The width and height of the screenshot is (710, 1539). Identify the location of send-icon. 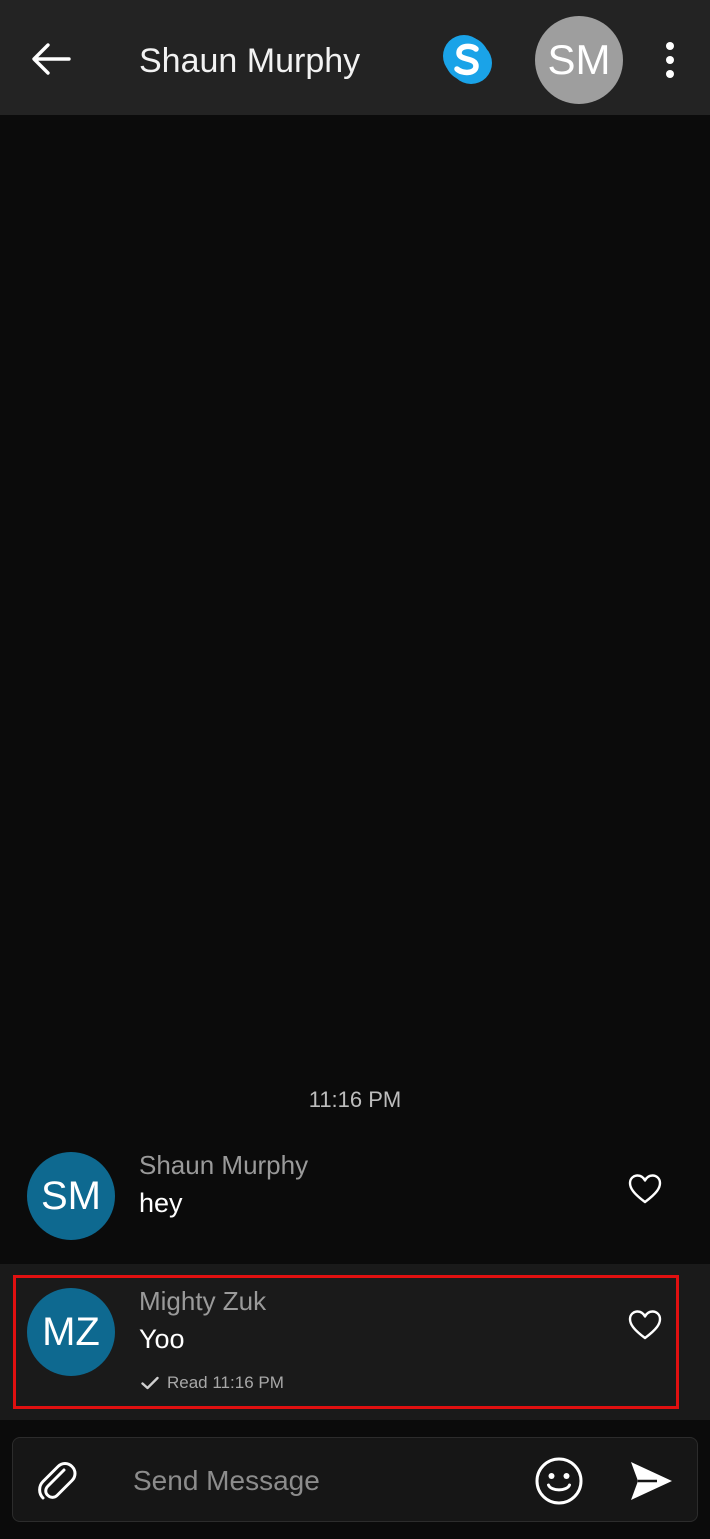
(651, 1481).